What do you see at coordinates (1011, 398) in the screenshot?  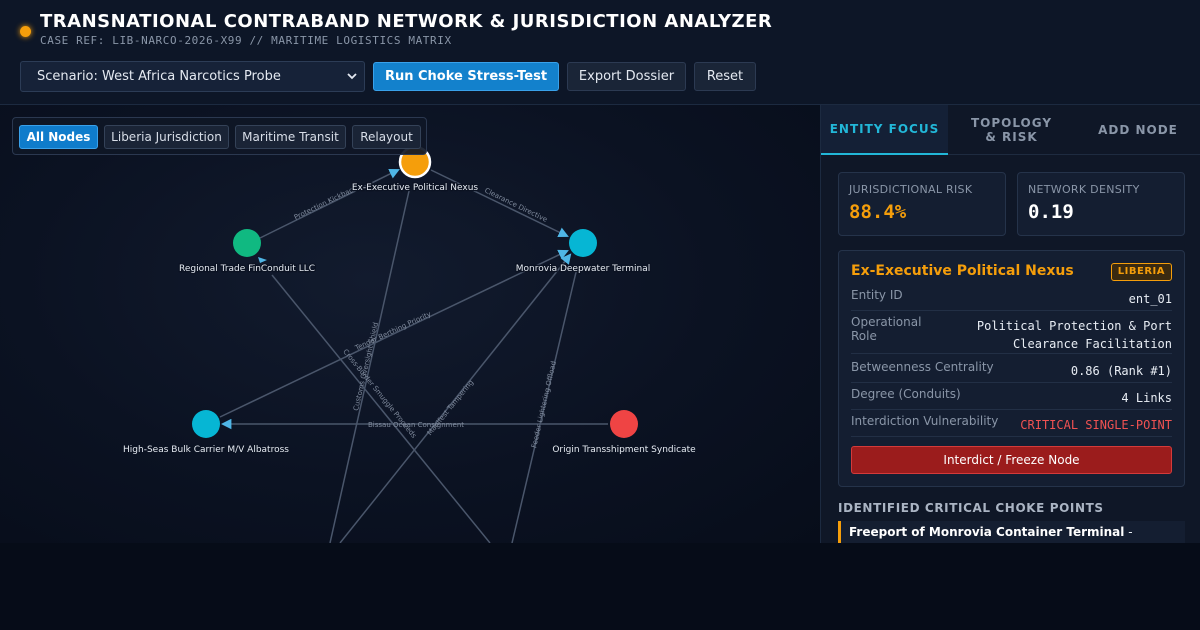 I see `entity-row-degree: Degree (Conduits) 4 Links` at bounding box center [1011, 398].